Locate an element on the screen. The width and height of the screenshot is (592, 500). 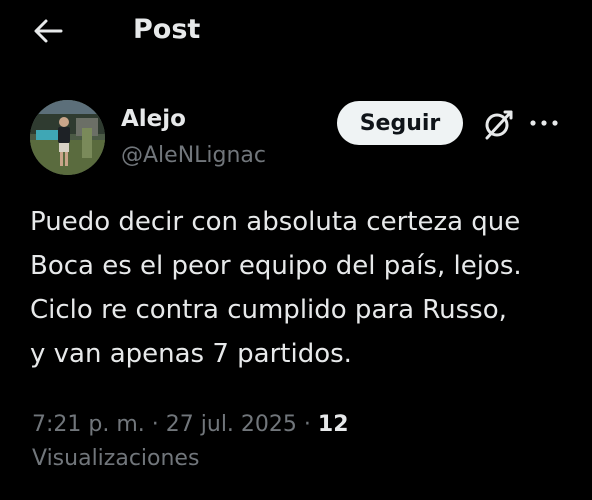
author-handle: @AleNLignac is located at coordinates (193, 156).